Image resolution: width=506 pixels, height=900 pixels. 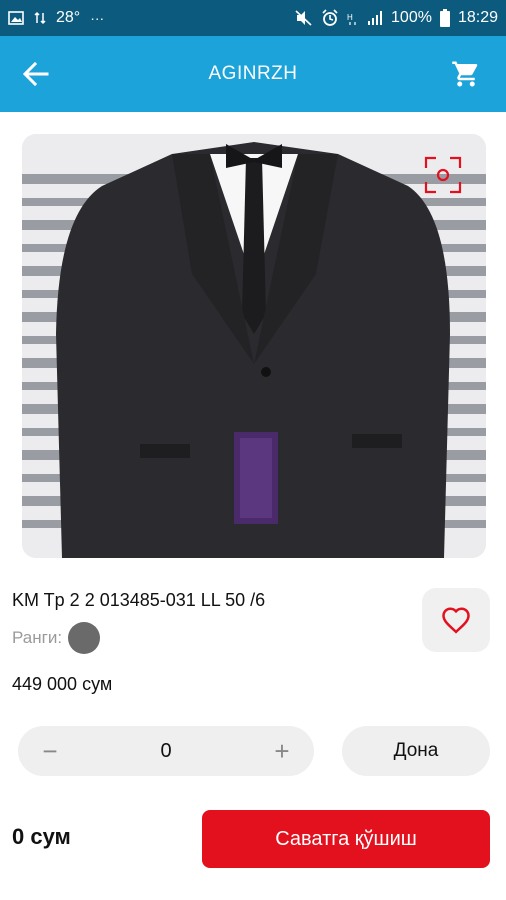 I want to click on status-right: H 100% 18:29, so click(x=396, y=18).